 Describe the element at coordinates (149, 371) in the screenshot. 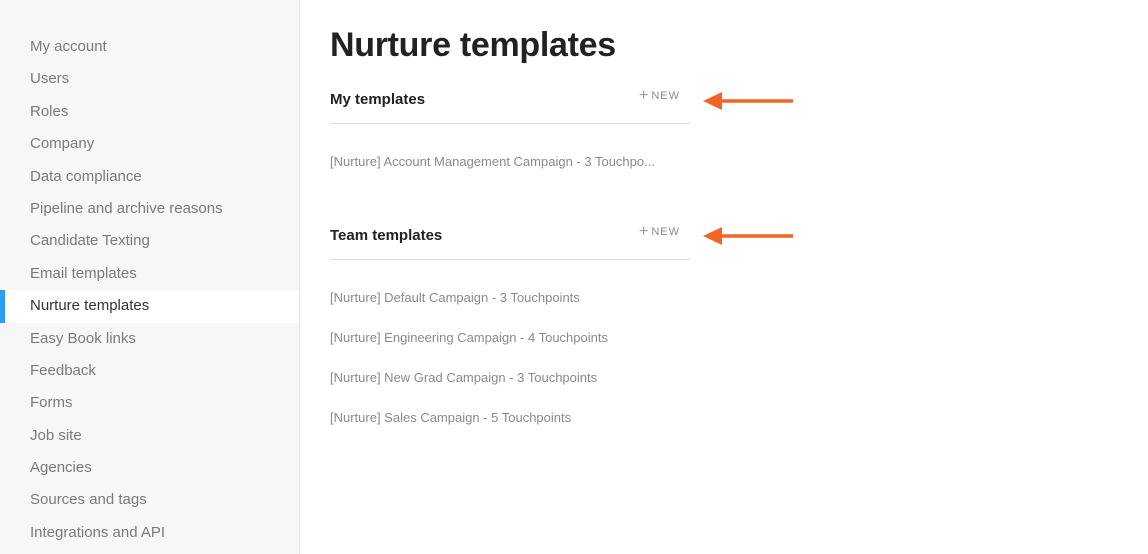

I see `sidebar-item-feedback: Feedback` at that location.